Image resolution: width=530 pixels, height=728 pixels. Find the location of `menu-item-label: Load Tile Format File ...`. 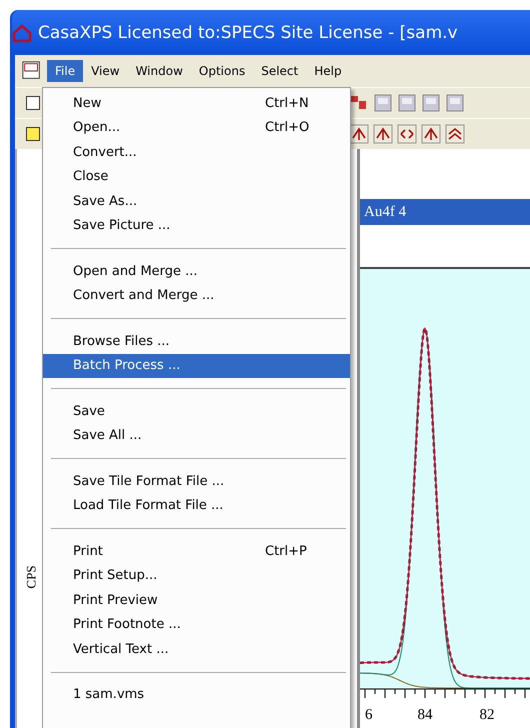

menu-item-label: Load Tile Format File ... is located at coordinates (148, 506).